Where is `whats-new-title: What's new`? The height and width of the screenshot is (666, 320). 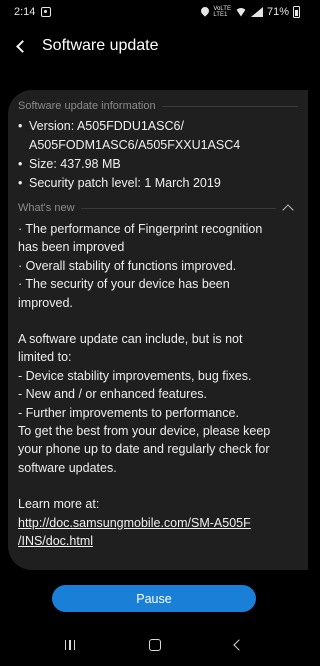
whats-new-title: What's new is located at coordinates (46, 208).